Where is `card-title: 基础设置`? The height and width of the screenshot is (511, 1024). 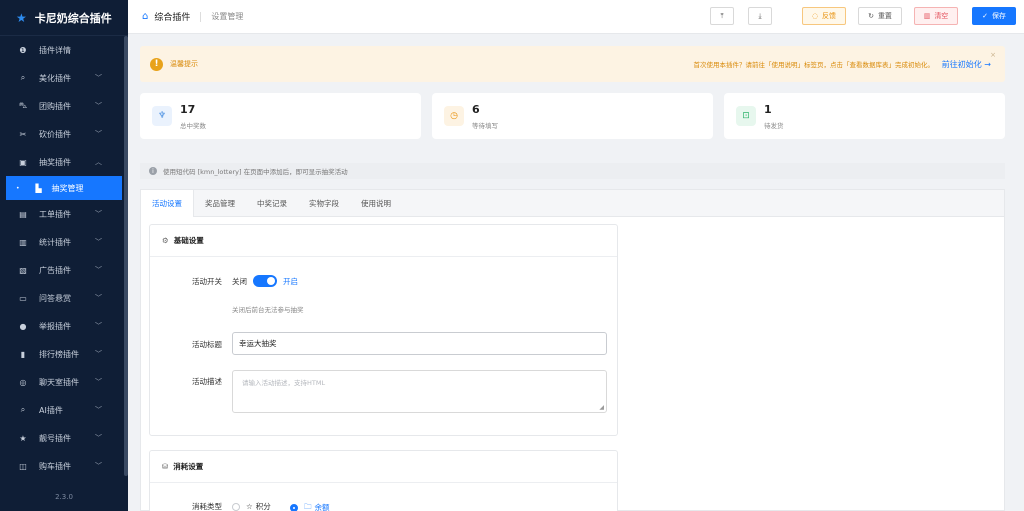
card-title: 基础设置 is located at coordinates (188, 240).